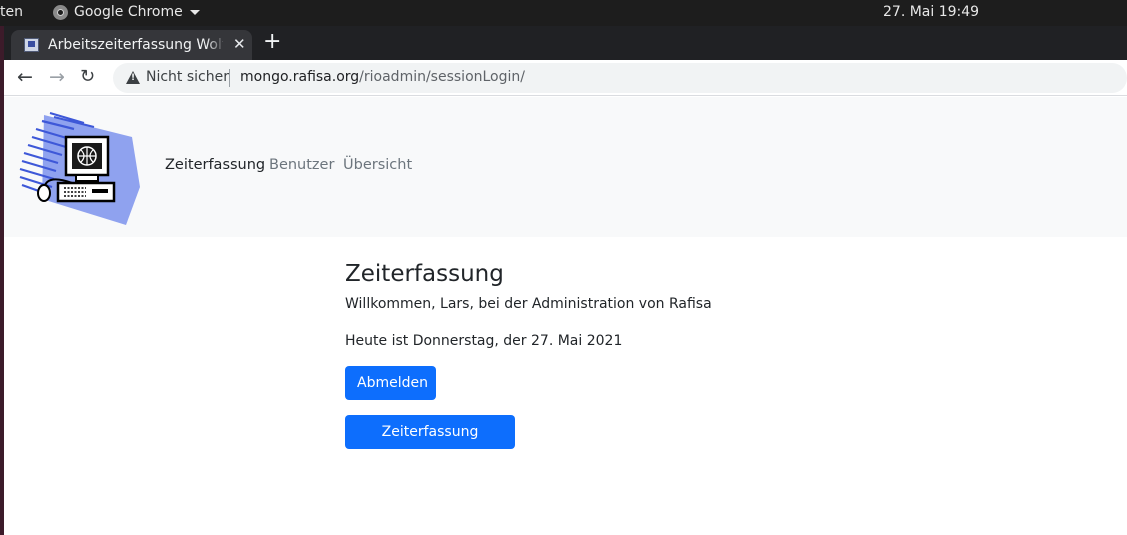 Image resolution: width=1127 pixels, height=535 pixels. What do you see at coordinates (442, 77) in the screenshot?
I see `url-path: /rioadmin/sessionLogin/` at bounding box center [442, 77].